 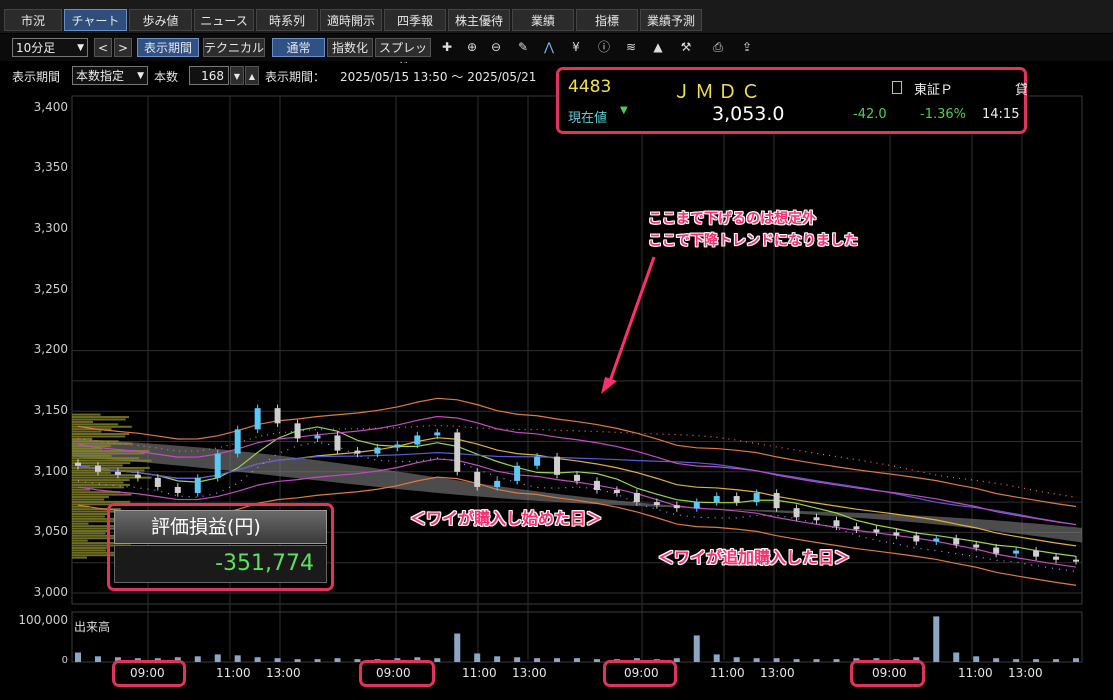 I want to click on stock-name: ＪＭＤＣ, so click(x=718, y=92).